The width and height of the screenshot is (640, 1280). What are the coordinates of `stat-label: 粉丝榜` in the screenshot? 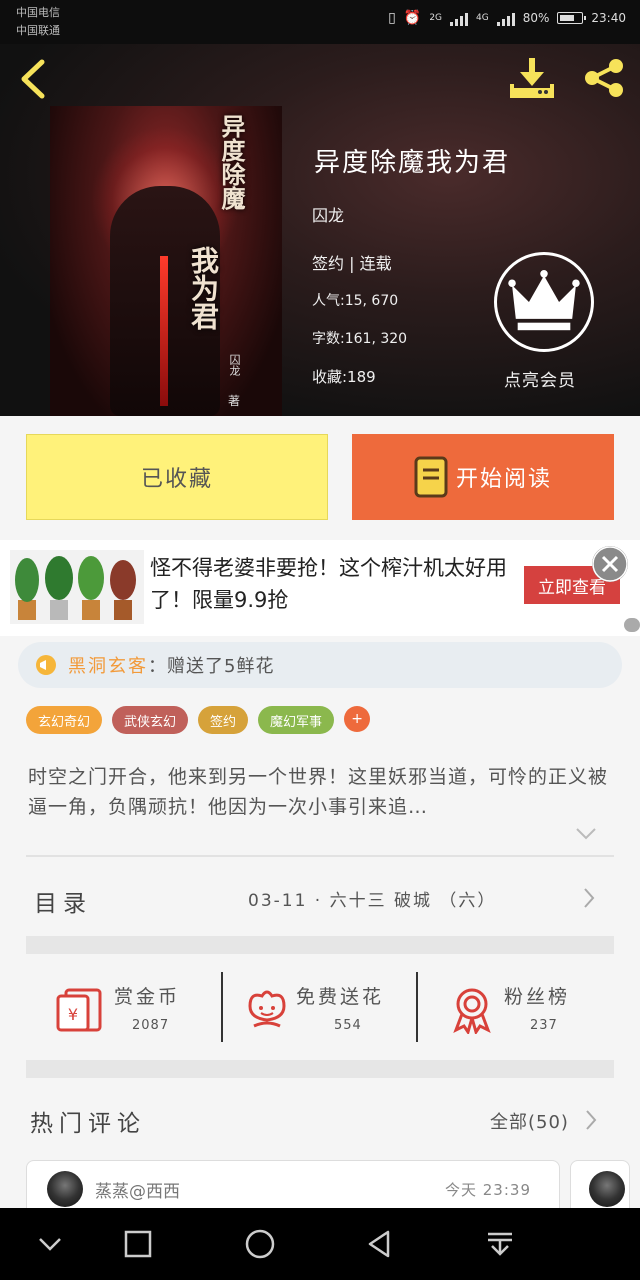 It's located at (537, 997).